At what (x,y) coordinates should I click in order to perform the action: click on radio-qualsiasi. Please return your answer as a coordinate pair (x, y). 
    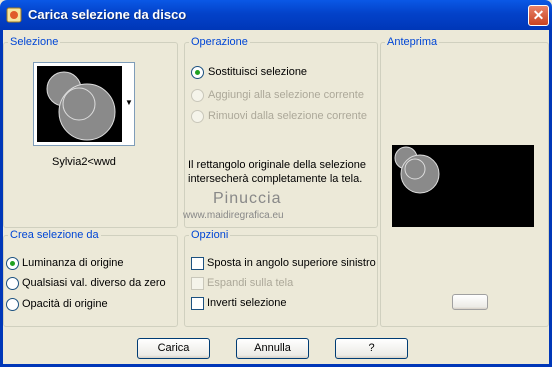
    Looking at the image, I should click on (12, 283).